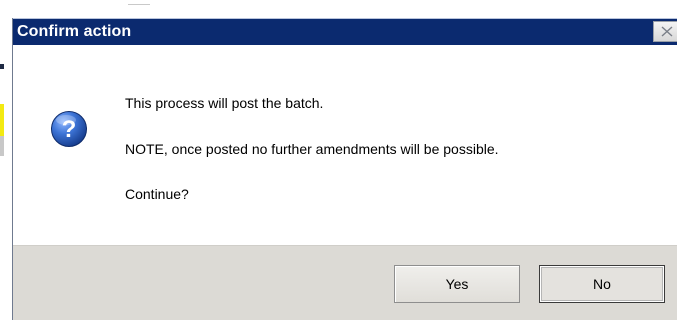  I want to click on background-window, so click(338, 10).